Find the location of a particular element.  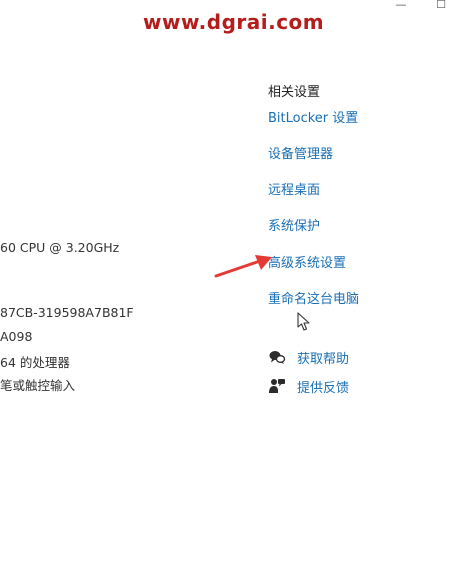

remote-desktop-link: 远程桌面 is located at coordinates (294, 188).